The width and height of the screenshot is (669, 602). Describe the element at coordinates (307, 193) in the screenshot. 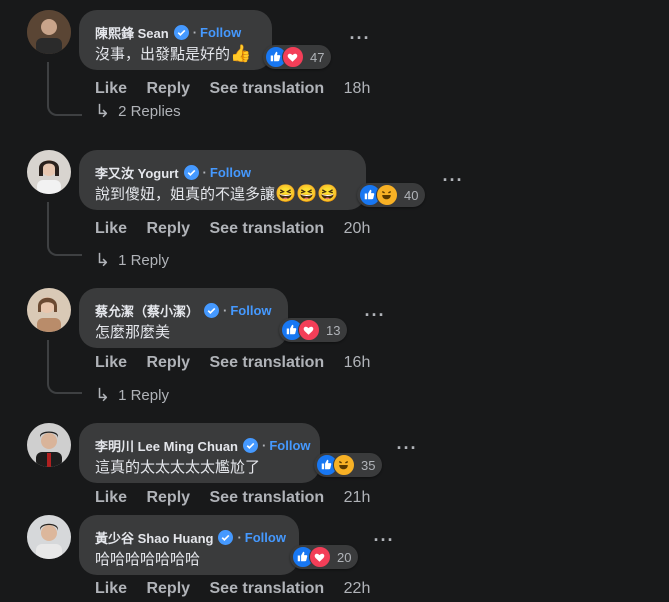

I see `comment-emoji: 😆😆😆` at that location.